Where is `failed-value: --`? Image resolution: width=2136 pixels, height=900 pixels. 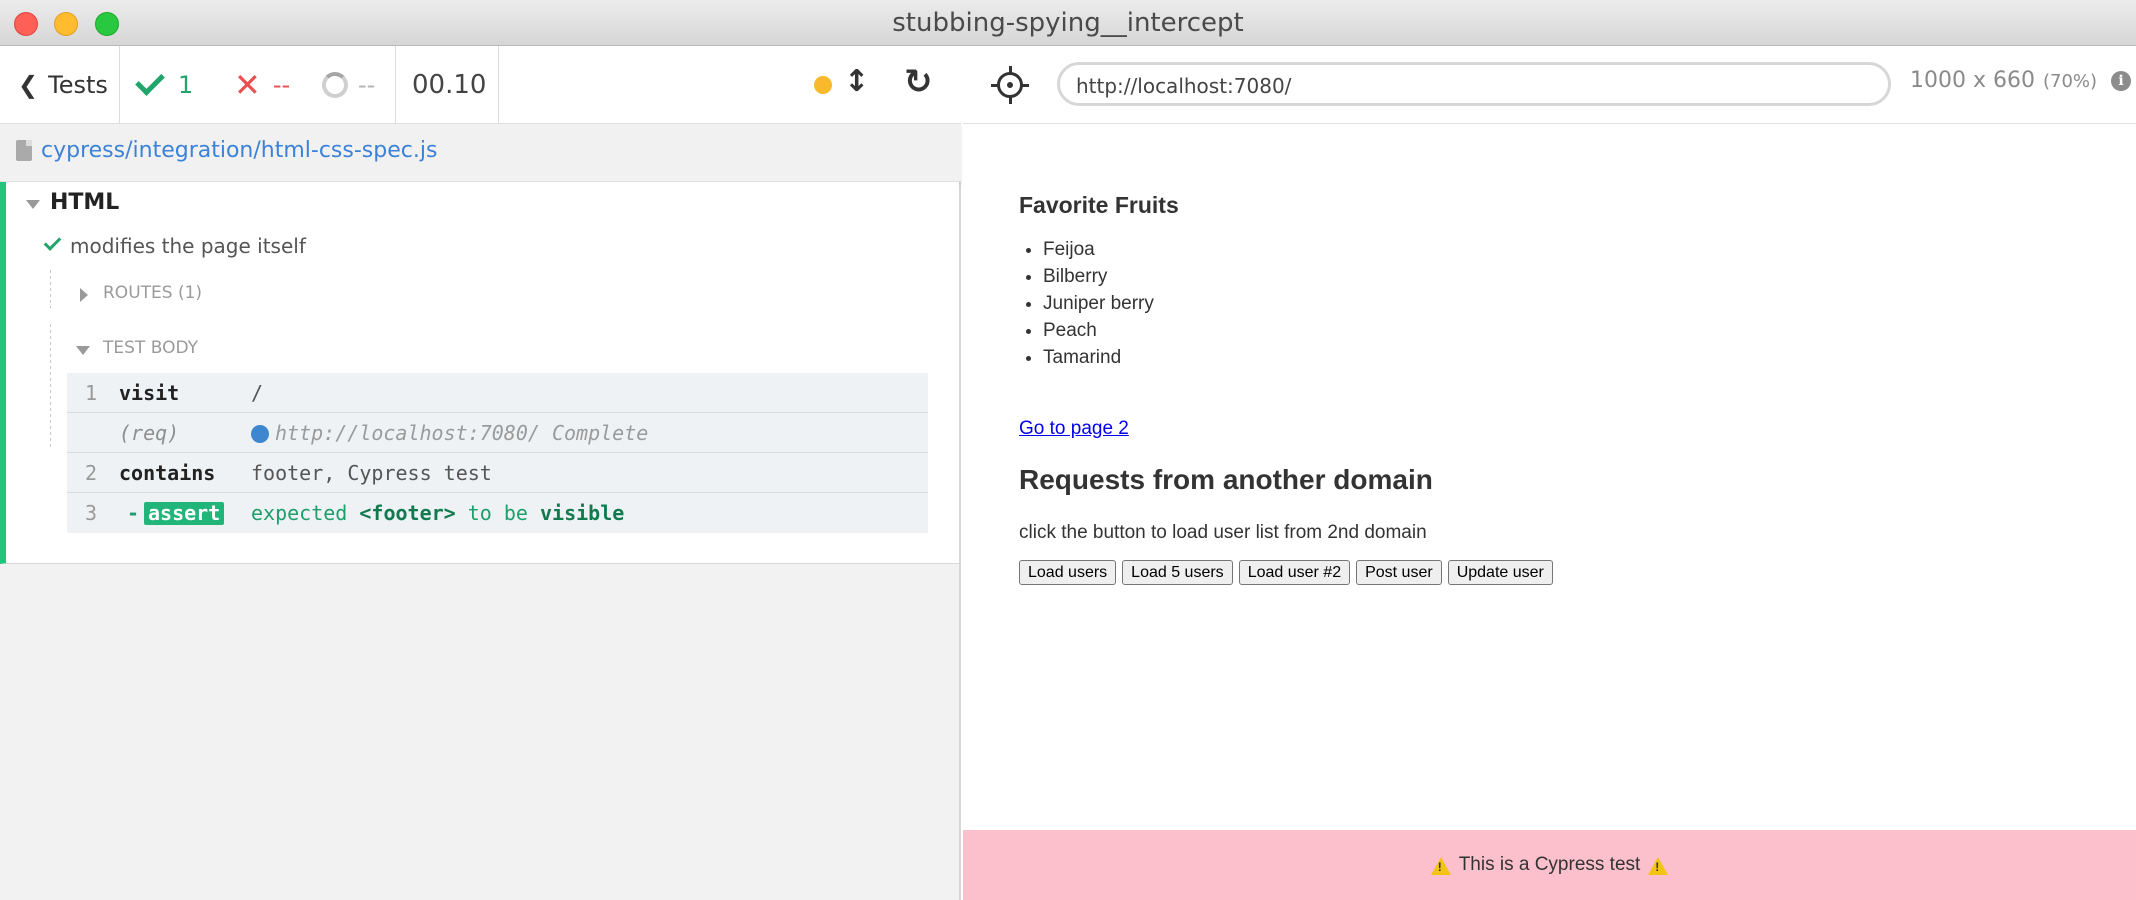
failed-value: -- is located at coordinates (281, 85).